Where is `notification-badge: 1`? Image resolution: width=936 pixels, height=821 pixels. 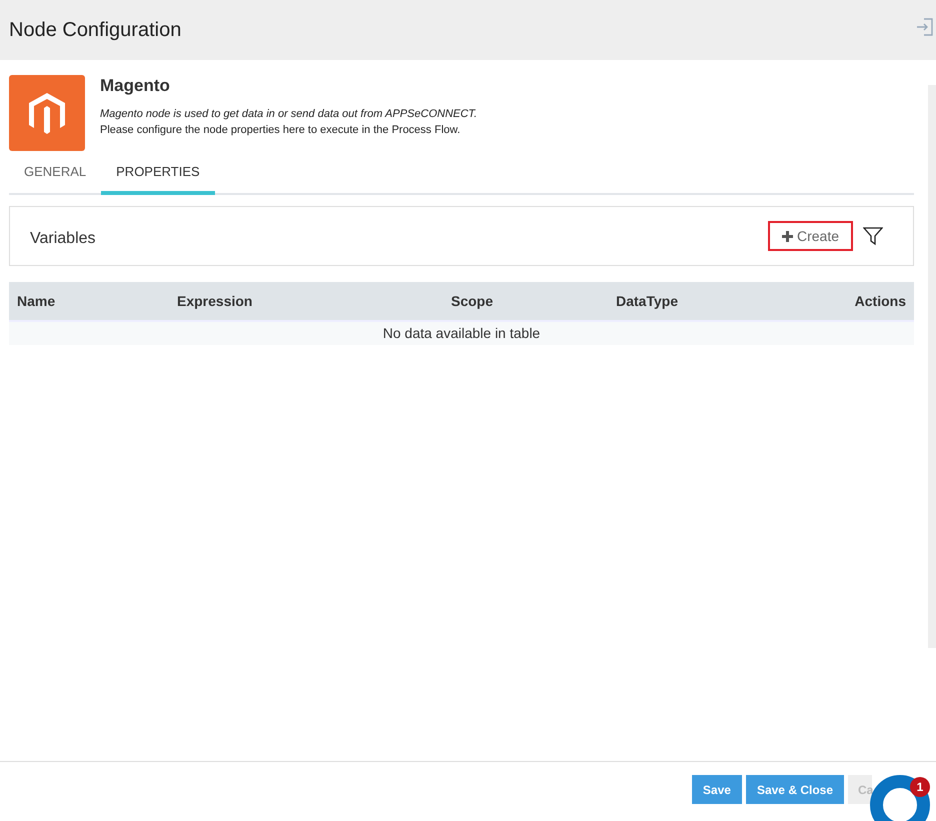 notification-badge: 1 is located at coordinates (920, 787).